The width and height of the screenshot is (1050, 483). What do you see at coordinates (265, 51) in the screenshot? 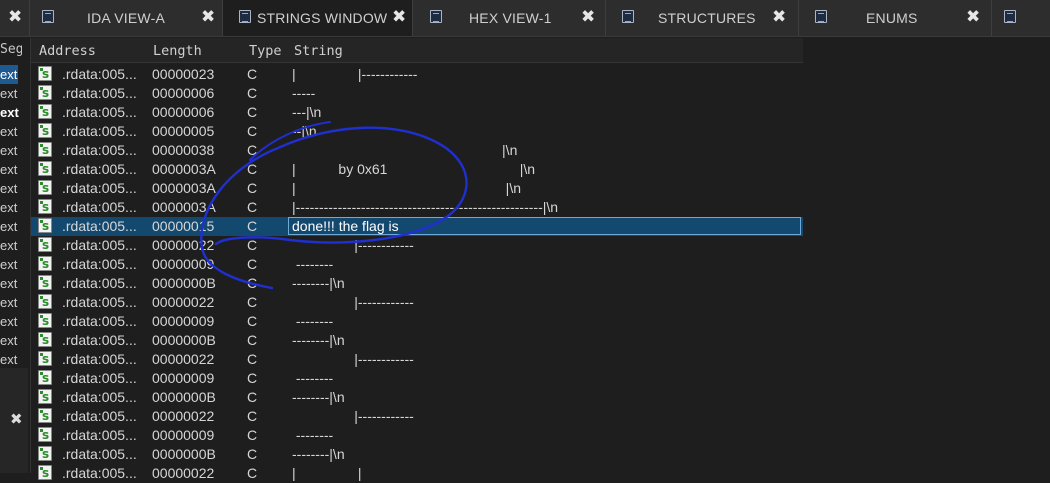
I see `column-header-type: Type` at bounding box center [265, 51].